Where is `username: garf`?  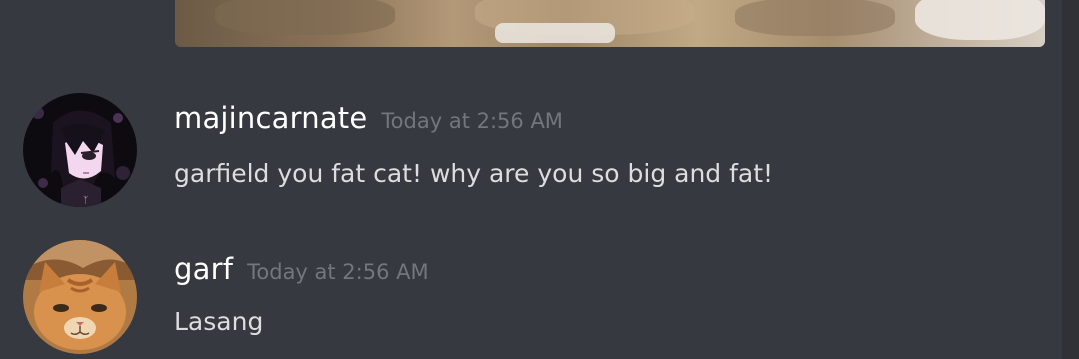
username: garf is located at coordinates (203, 269).